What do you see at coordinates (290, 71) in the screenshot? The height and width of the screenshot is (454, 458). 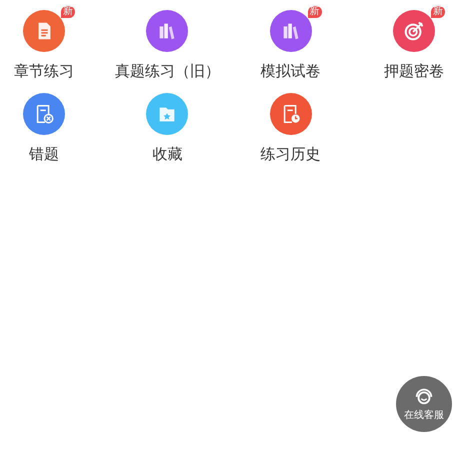 I see `menu-label: 模拟试卷` at bounding box center [290, 71].